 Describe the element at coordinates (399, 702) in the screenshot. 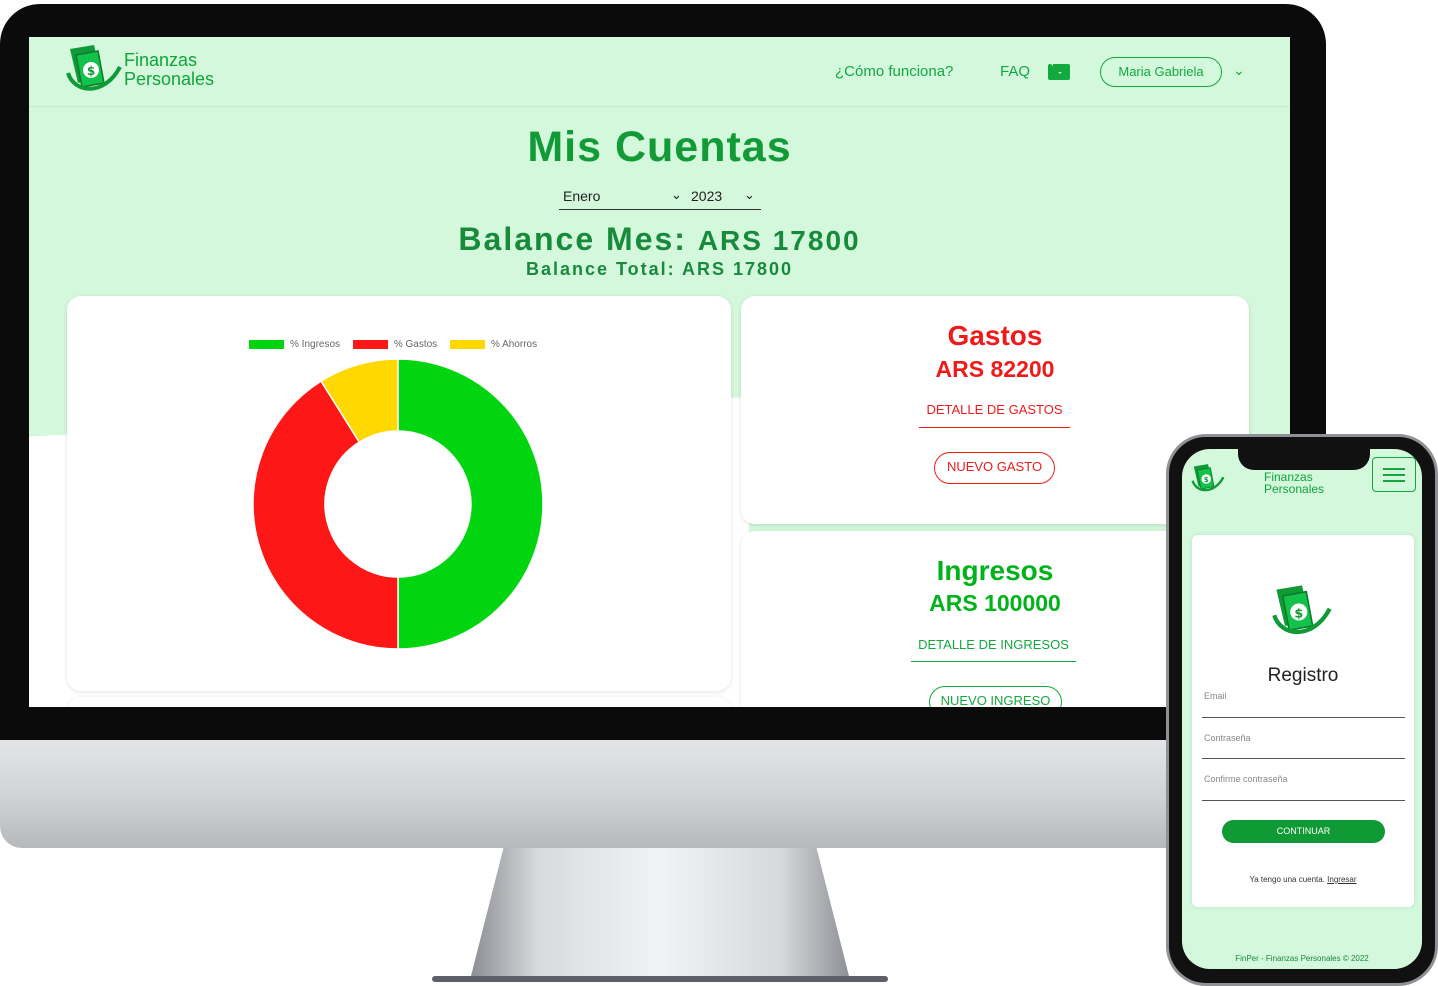

I see `second-chart-card` at that location.